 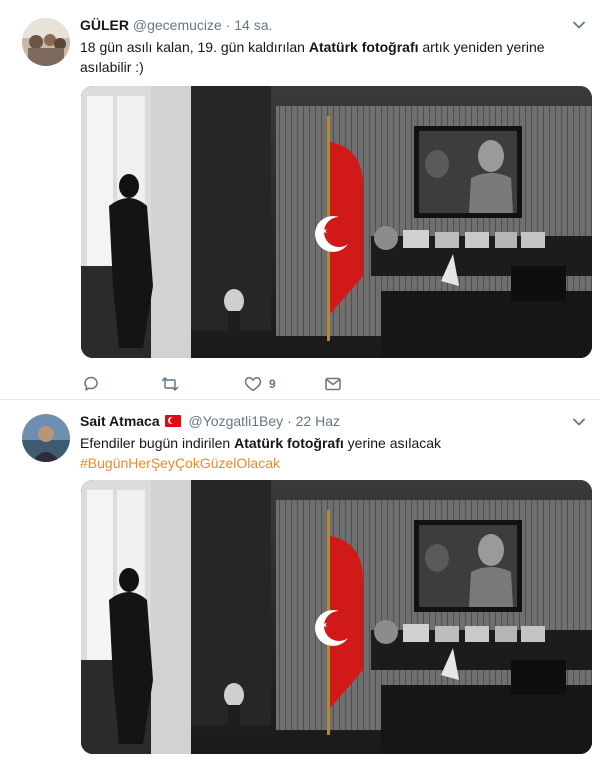 I want to click on tweet-header: Sait Atmaca @Yozgatli1Bey · 22 Haz, so click(x=210, y=421).